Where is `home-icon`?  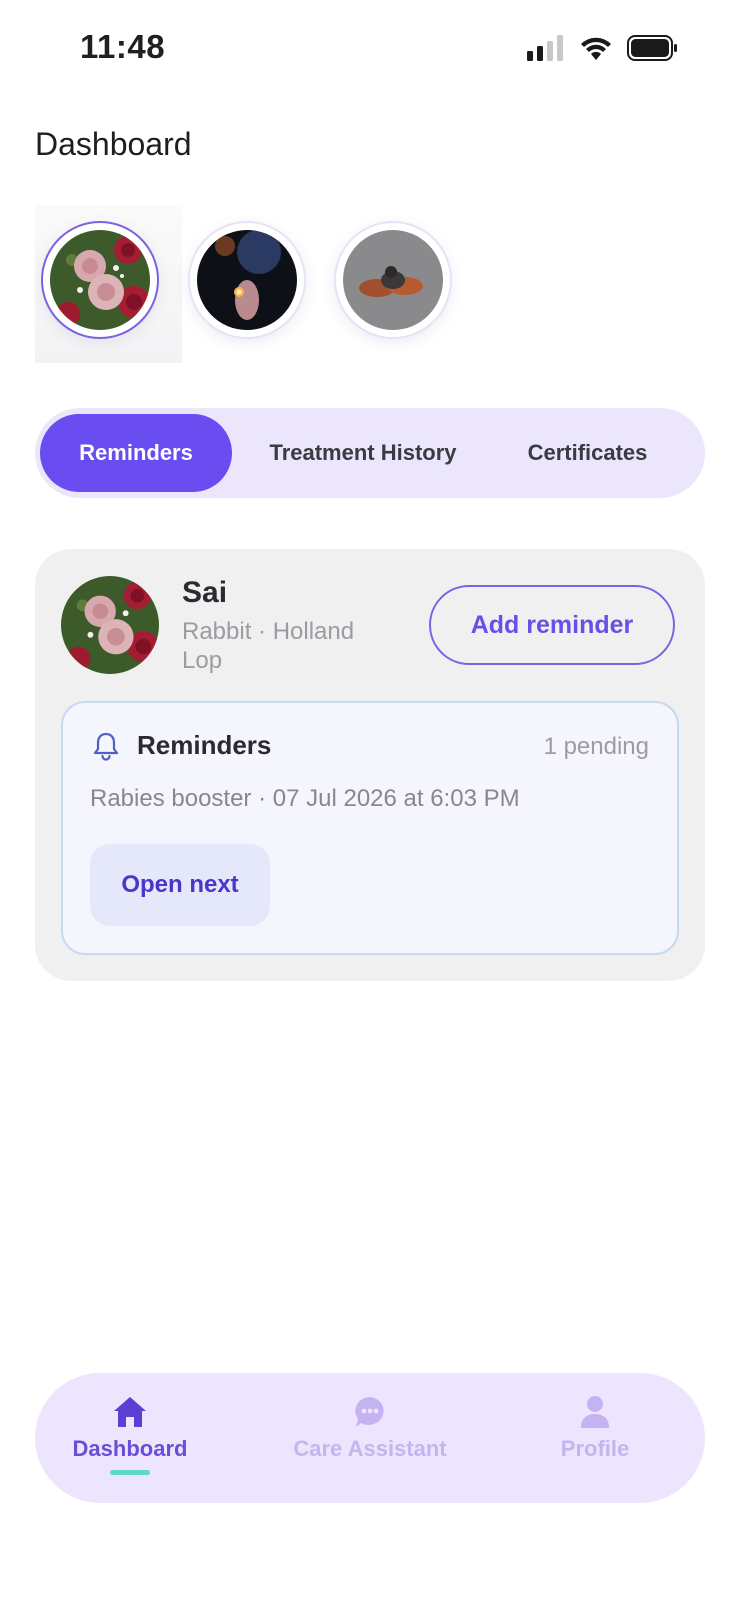
home-icon is located at coordinates (130, 1412).